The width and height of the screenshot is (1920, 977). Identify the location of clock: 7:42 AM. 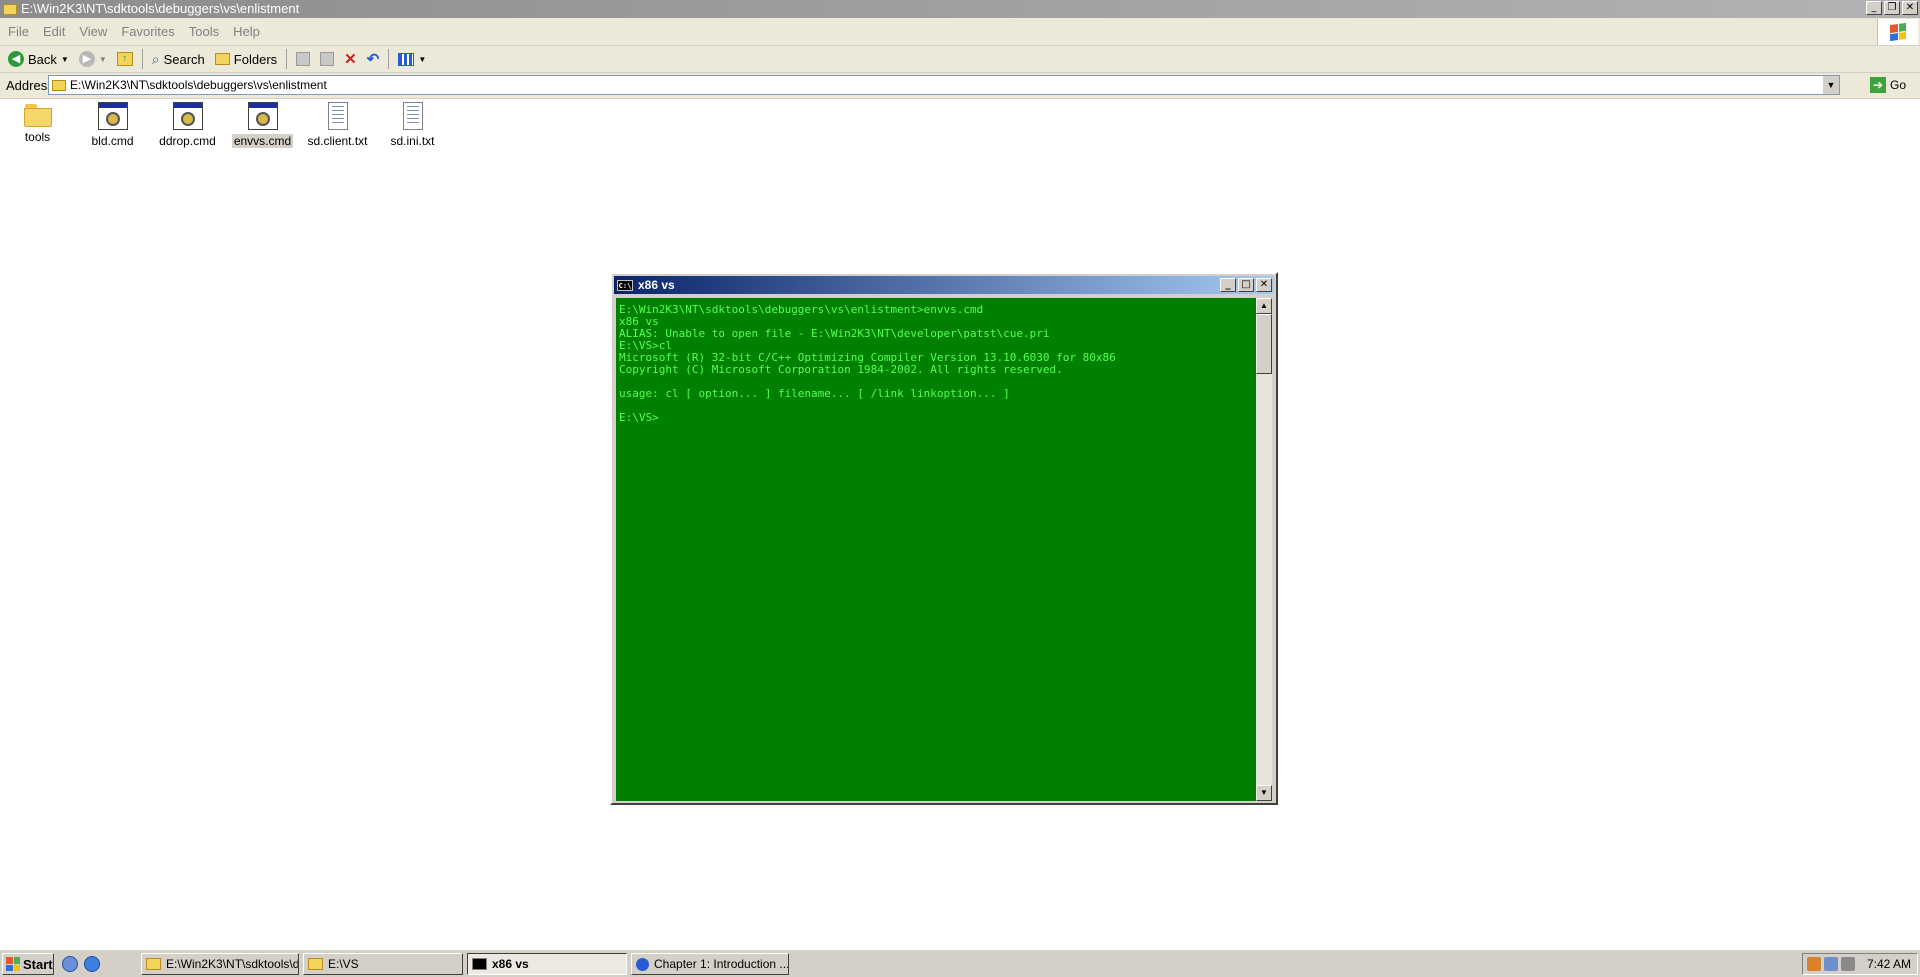
(1892, 964).